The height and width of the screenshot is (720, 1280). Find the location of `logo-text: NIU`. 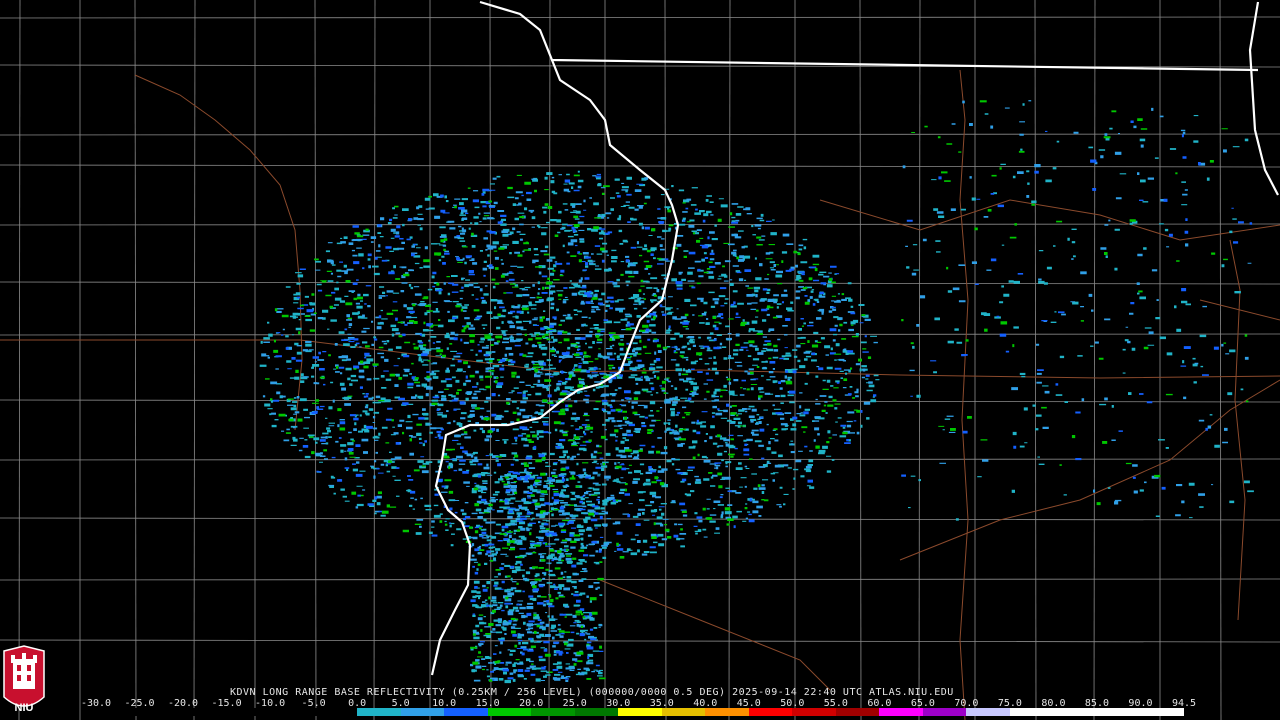

logo-text: NIU is located at coordinates (24, 708).